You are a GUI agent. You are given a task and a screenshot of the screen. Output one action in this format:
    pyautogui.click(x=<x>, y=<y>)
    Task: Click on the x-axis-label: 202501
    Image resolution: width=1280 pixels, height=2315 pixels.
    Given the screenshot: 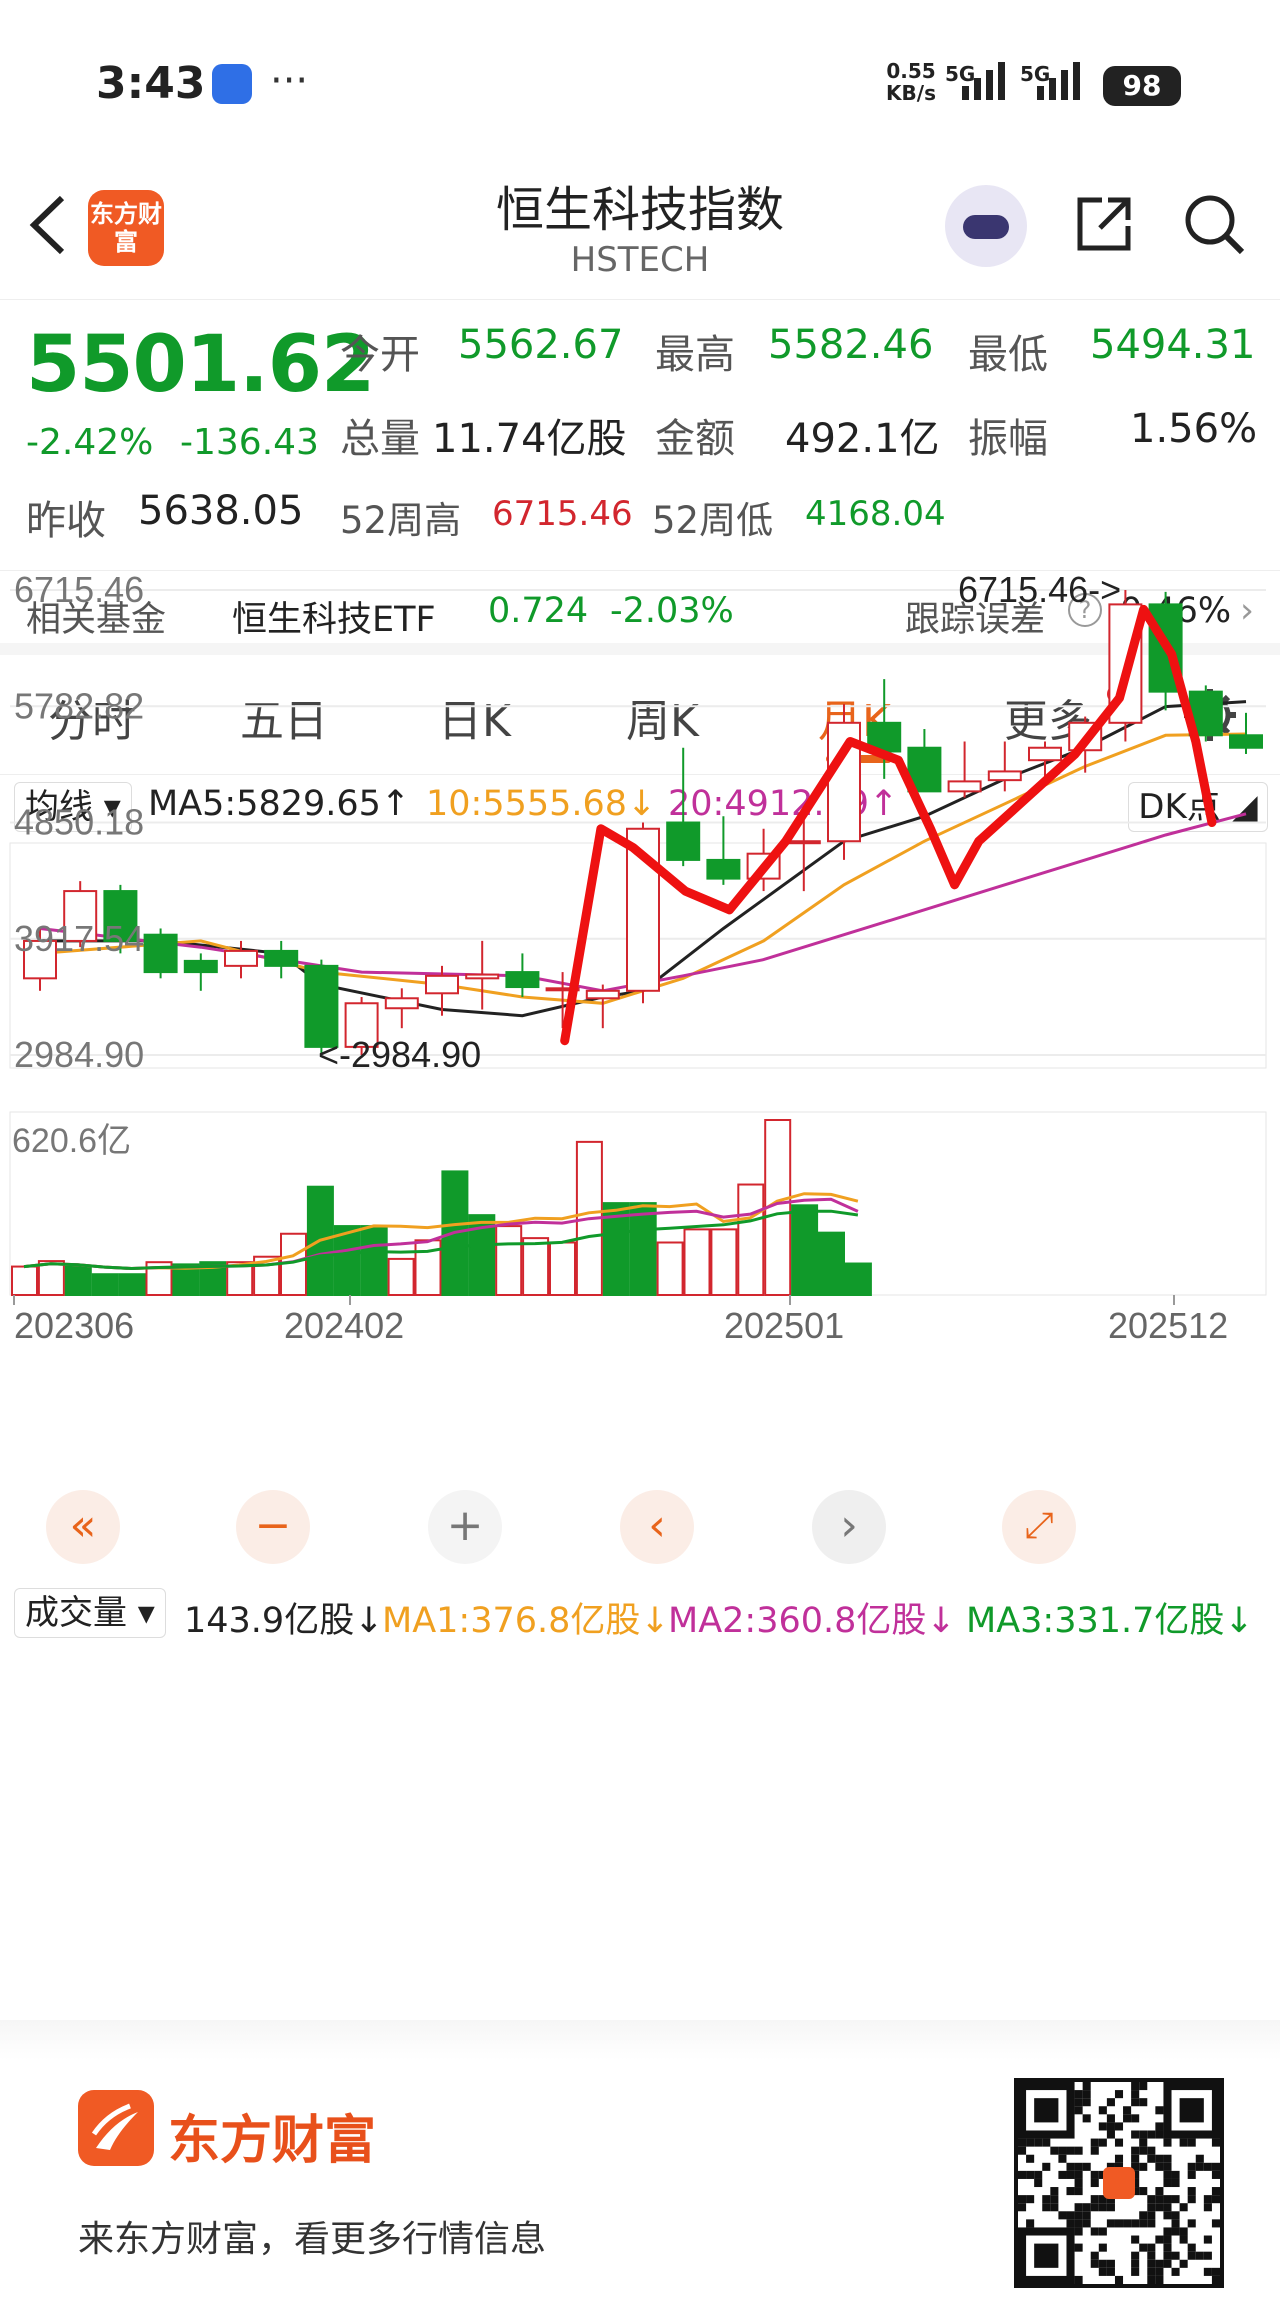 What is the action you would take?
    pyautogui.click(x=784, y=1325)
    